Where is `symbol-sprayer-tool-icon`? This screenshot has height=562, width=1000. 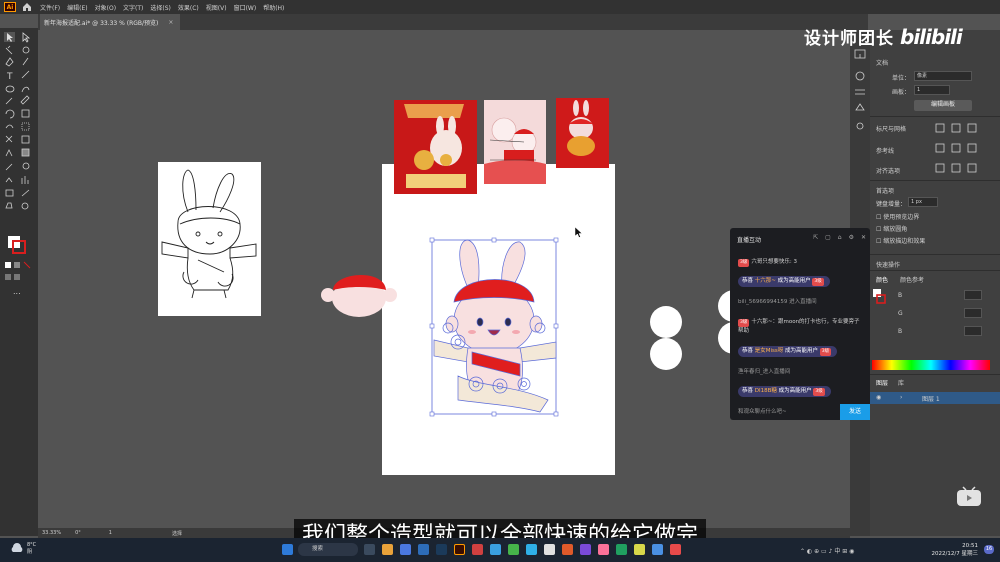
symbol-sprayer-tool-icon is located at coordinates (9, 180).